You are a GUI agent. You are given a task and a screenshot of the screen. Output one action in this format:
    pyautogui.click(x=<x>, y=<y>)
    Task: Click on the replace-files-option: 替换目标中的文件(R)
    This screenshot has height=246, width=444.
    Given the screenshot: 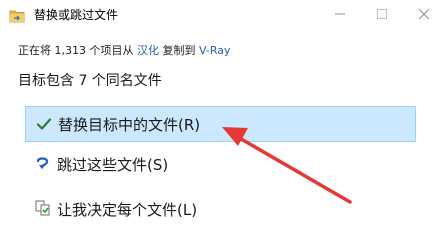 What is the action you would take?
    pyautogui.click(x=220, y=124)
    